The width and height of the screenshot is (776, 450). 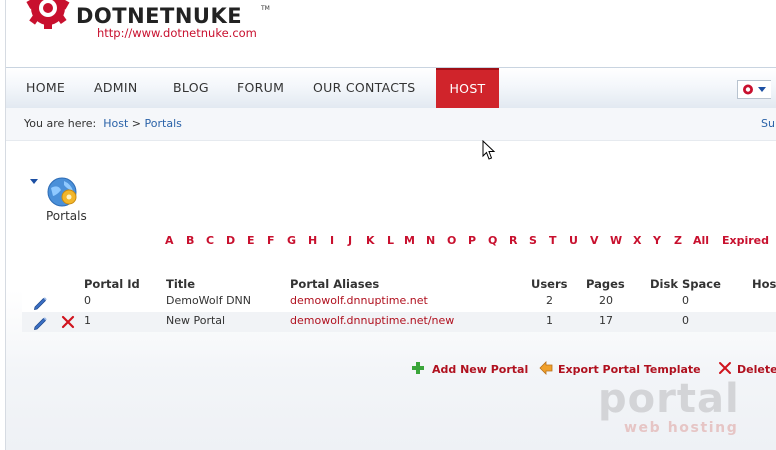 What do you see at coordinates (230, 240) in the screenshot?
I see `filter-letter-d: D` at bounding box center [230, 240].